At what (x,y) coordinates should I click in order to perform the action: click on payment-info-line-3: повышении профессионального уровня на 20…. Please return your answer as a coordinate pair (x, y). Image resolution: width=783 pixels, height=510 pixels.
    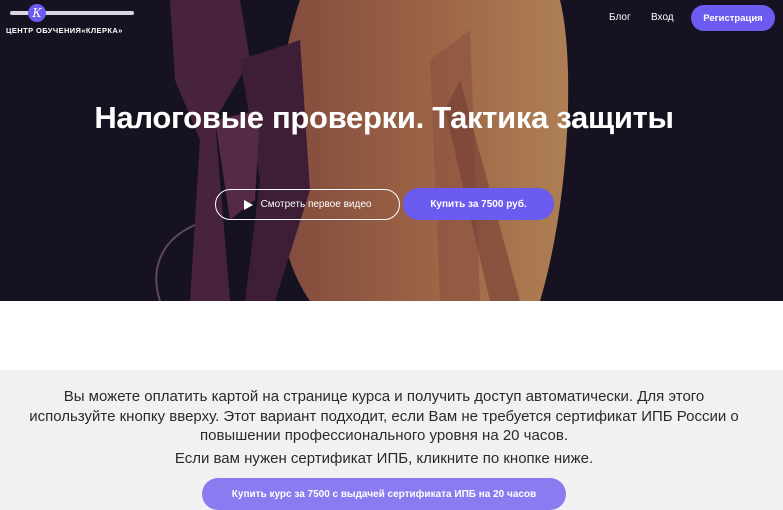
    Looking at the image, I should click on (384, 435).